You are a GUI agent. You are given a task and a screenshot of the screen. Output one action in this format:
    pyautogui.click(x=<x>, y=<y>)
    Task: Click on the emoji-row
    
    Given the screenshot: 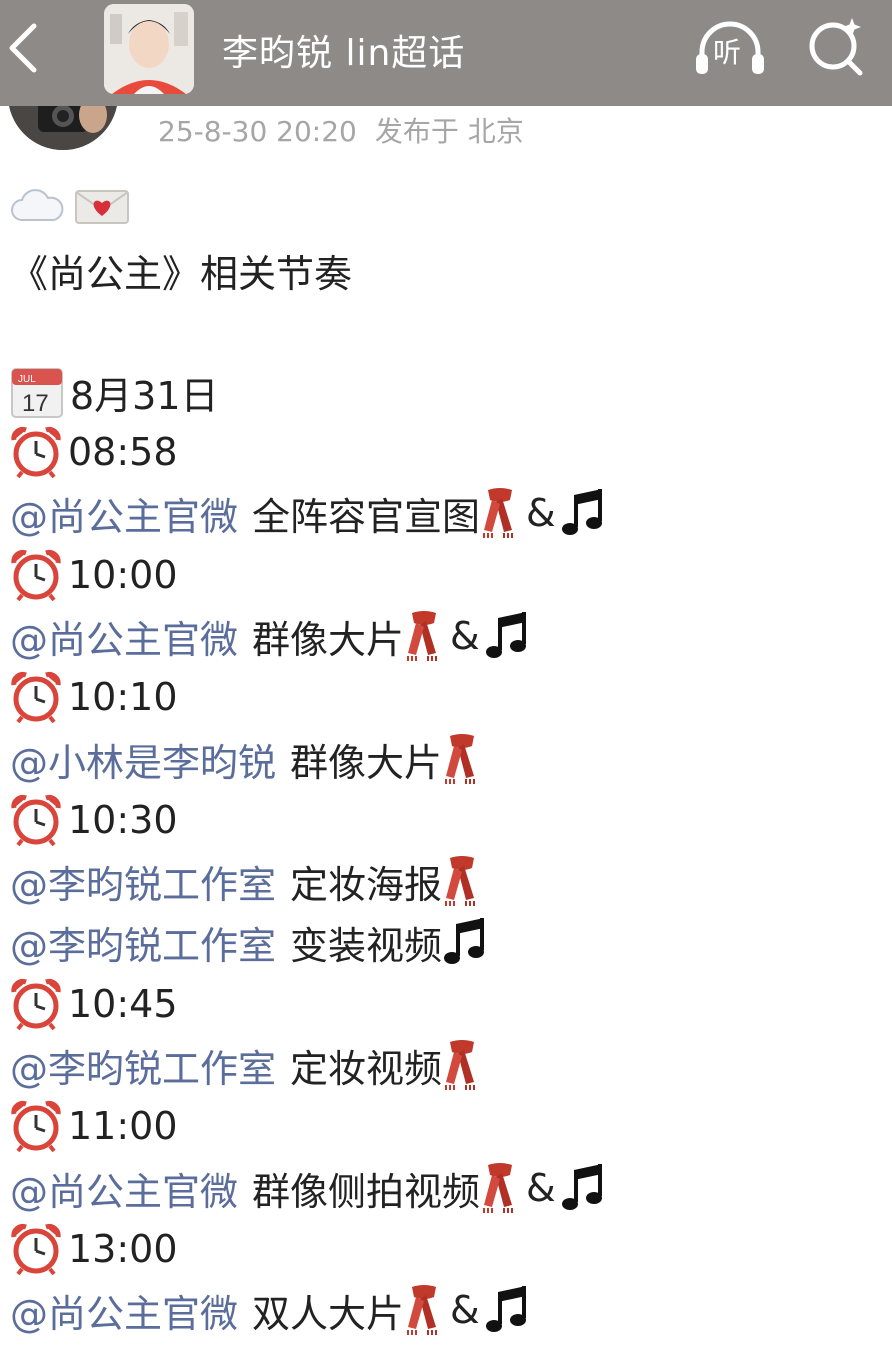 What is the action you would take?
    pyautogui.click(x=70, y=206)
    